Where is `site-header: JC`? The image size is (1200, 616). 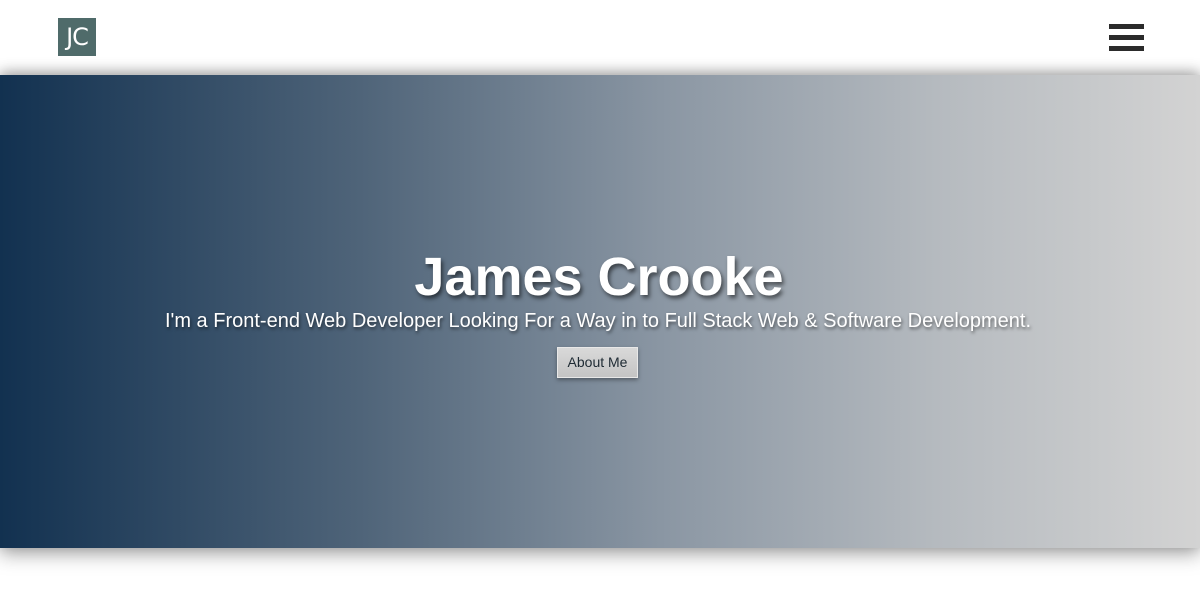
site-header: JC is located at coordinates (600, 37).